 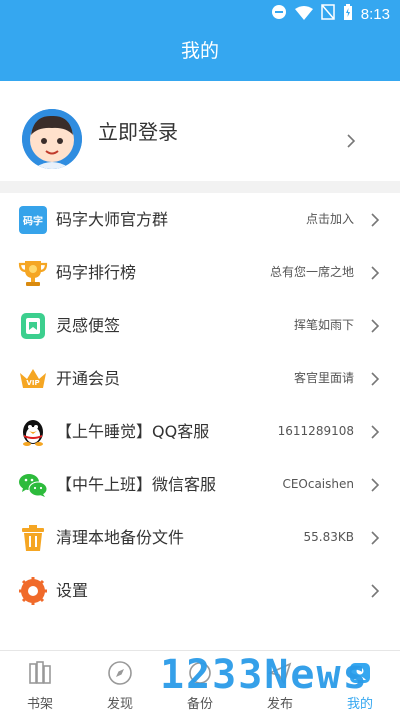 What do you see at coordinates (32, 383) in the screenshot?
I see `svg-text: VIP` at bounding box center [32, 383].